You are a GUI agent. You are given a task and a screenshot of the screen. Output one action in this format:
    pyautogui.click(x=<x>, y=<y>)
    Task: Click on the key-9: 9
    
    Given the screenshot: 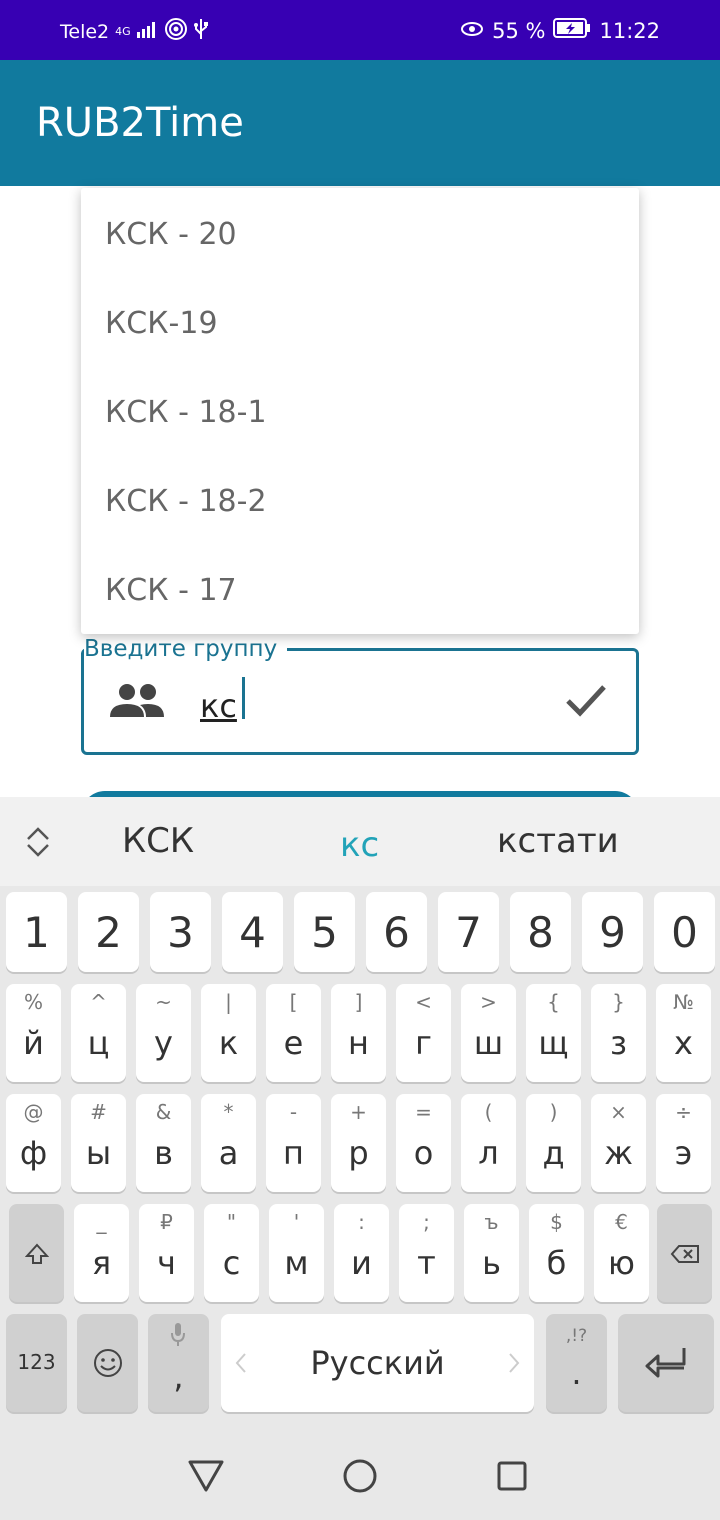 What is the action you would take?
    pyautogui.click(x=612, y=932)
    